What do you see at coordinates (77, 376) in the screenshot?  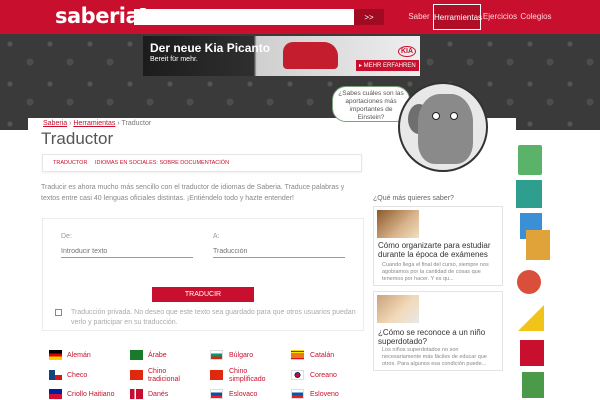 I see `language-checo: Checo` at bounding box center [77, 376].